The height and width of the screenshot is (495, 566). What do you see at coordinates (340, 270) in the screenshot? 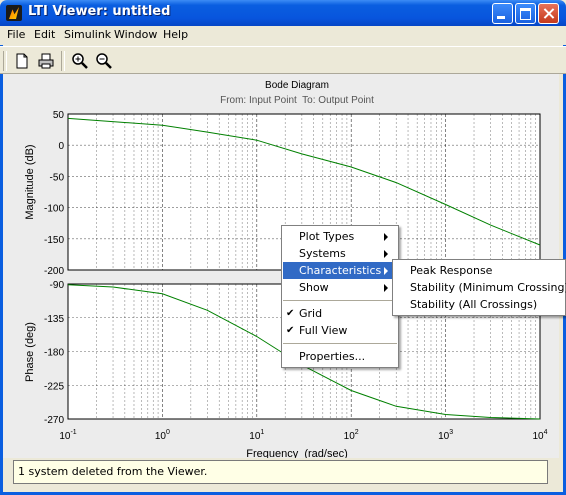
I see `menu-item-characteristics: Characteristics` at bounding box center [340, 270].